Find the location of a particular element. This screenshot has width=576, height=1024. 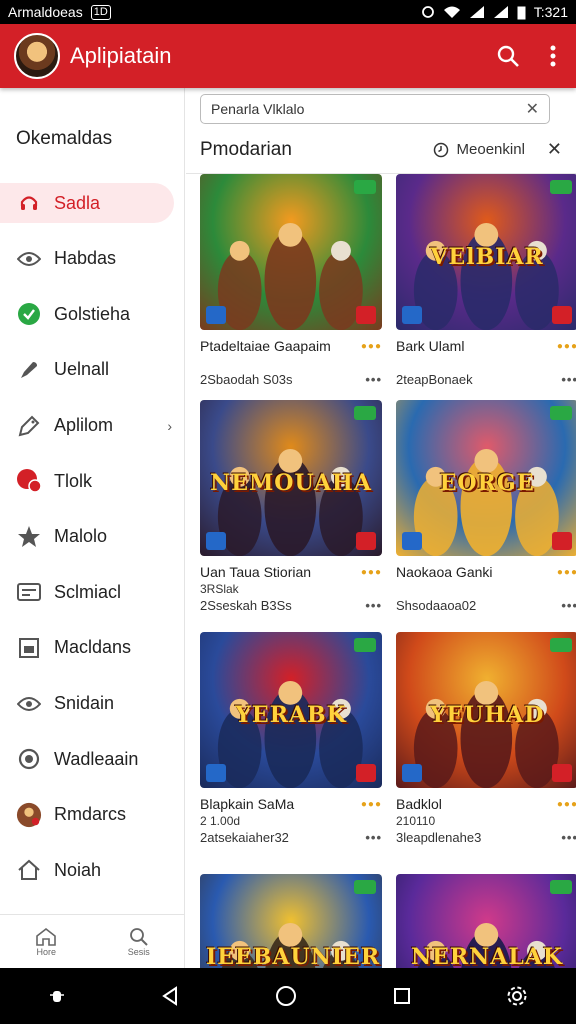

game-meta: 2Sbaodah S03s is located at coordinates (246, 379).